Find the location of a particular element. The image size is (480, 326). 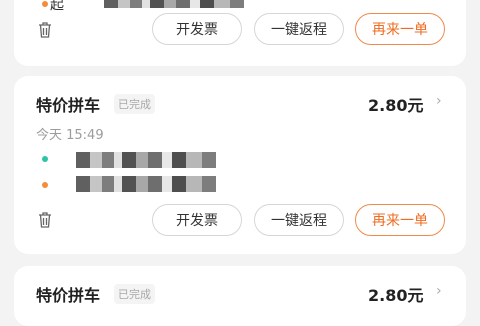

destination-row is located at coordinates (49, 185).